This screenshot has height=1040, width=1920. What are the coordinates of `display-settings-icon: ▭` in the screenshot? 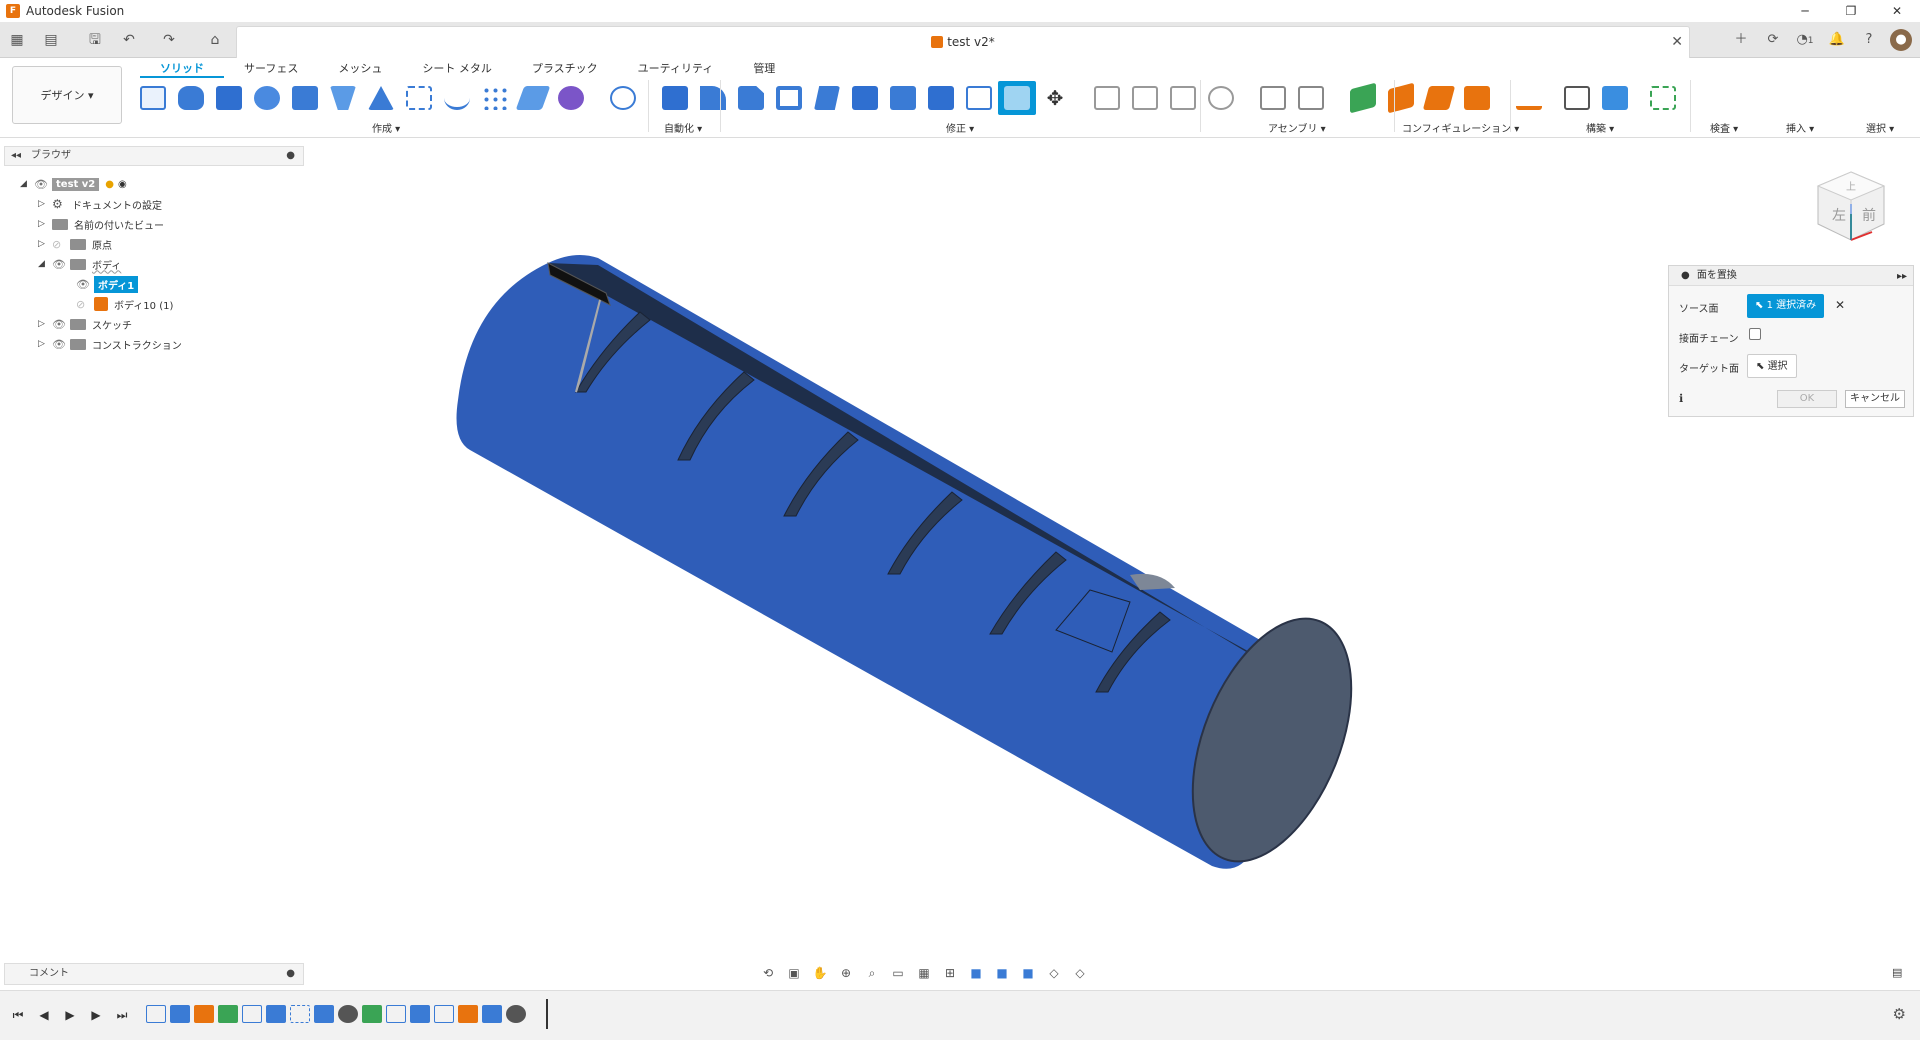 It's located at (898, 973).